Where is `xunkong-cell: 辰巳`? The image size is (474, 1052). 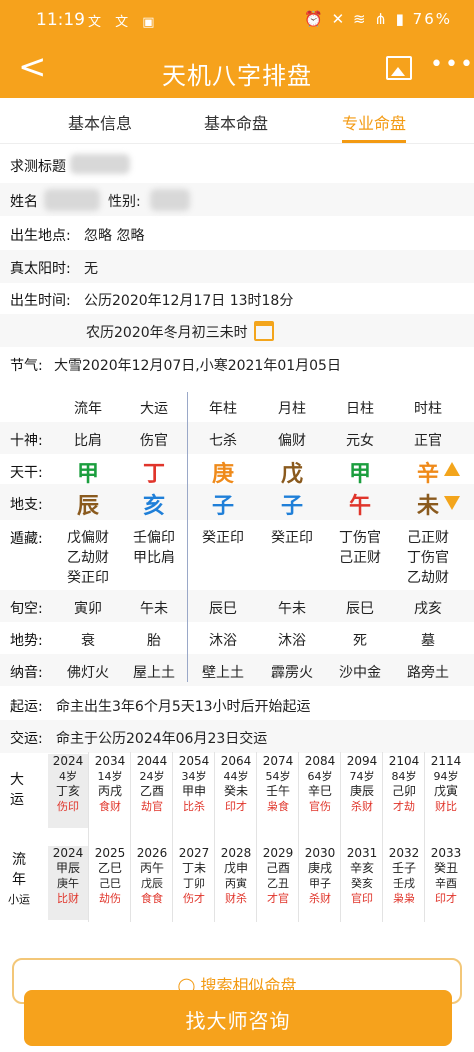
xunkong-cell: 辰巳 is located at coordinates (360, 609).